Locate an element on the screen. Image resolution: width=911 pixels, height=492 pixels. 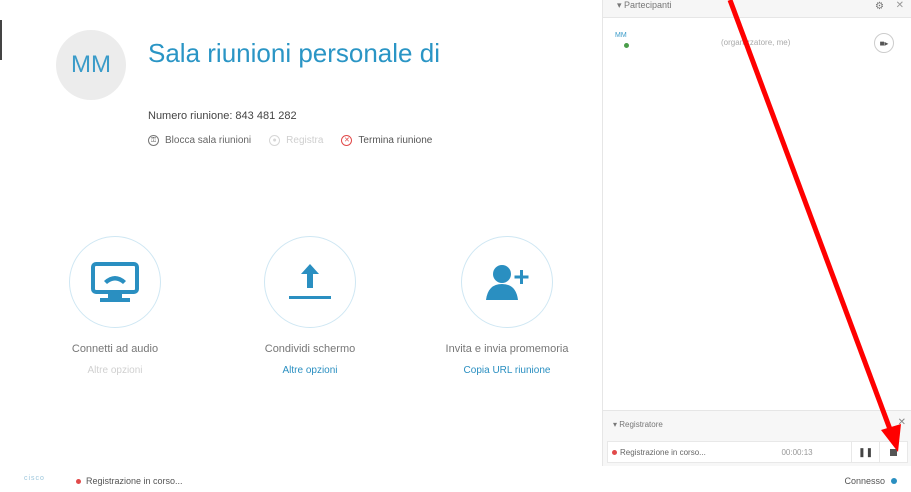
close-icon: ✕ is located at coordinates (900, 5).